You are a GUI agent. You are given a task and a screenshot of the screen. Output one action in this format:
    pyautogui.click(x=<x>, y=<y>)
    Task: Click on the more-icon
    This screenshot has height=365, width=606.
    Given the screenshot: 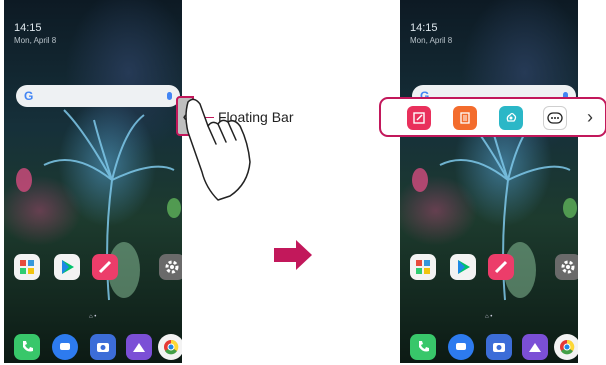 What is the action you would take?
    pyautogui.click(x=555, y=118)
    